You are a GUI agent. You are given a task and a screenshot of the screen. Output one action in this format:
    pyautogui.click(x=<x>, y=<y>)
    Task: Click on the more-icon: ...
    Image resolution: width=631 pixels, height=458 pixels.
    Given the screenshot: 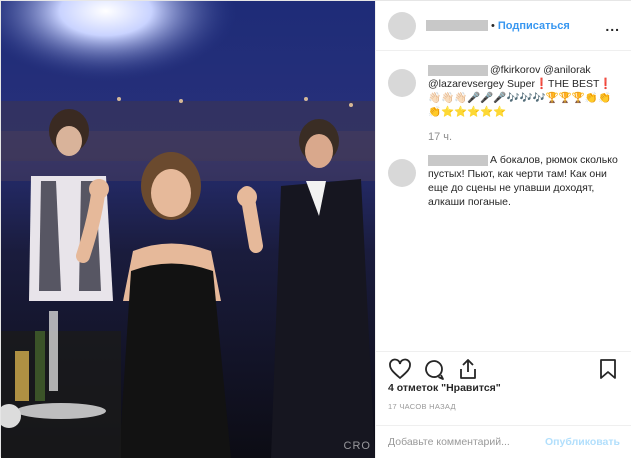 What is the action you would take?
    pyautogui.click(x=612, y=26)
    